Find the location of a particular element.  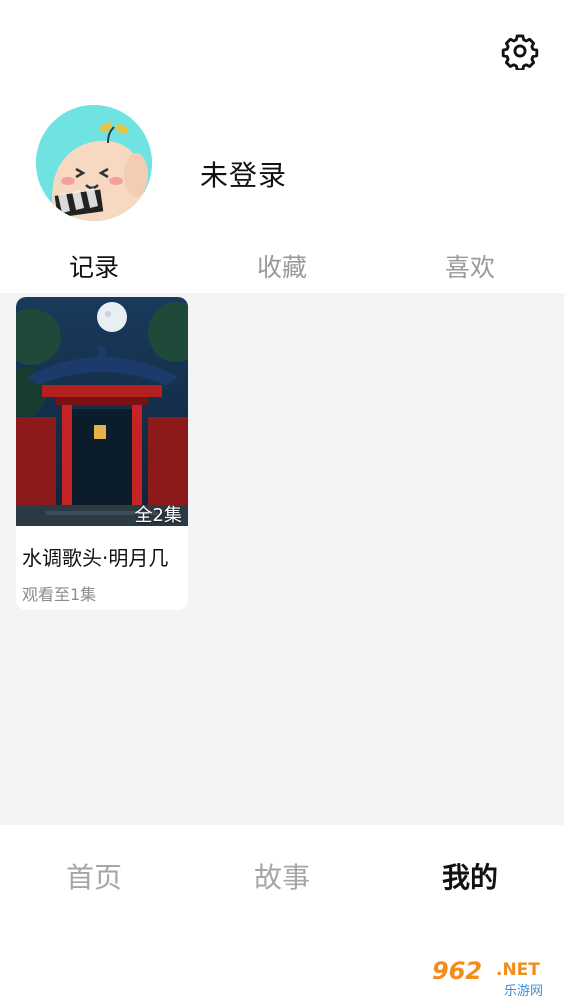

watermark-logo: 962 .NET 乐游网 is located at coordinates (492, 976).